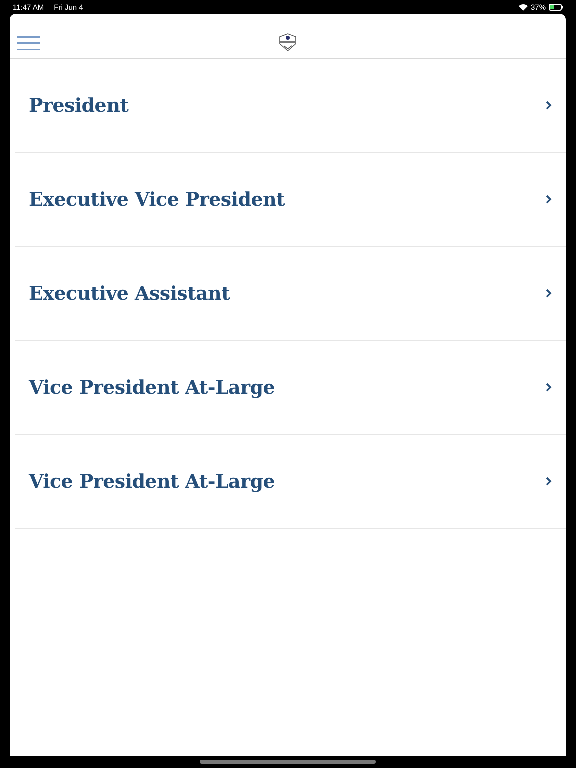 Image resolution: width=576 pixels, height=768 pixels. I want to click on menu-button, so click(28, 43).